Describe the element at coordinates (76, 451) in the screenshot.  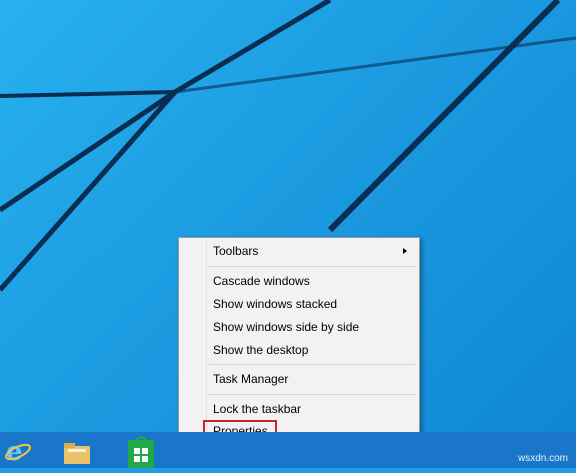
I see `file-explorer-icon` at that location.